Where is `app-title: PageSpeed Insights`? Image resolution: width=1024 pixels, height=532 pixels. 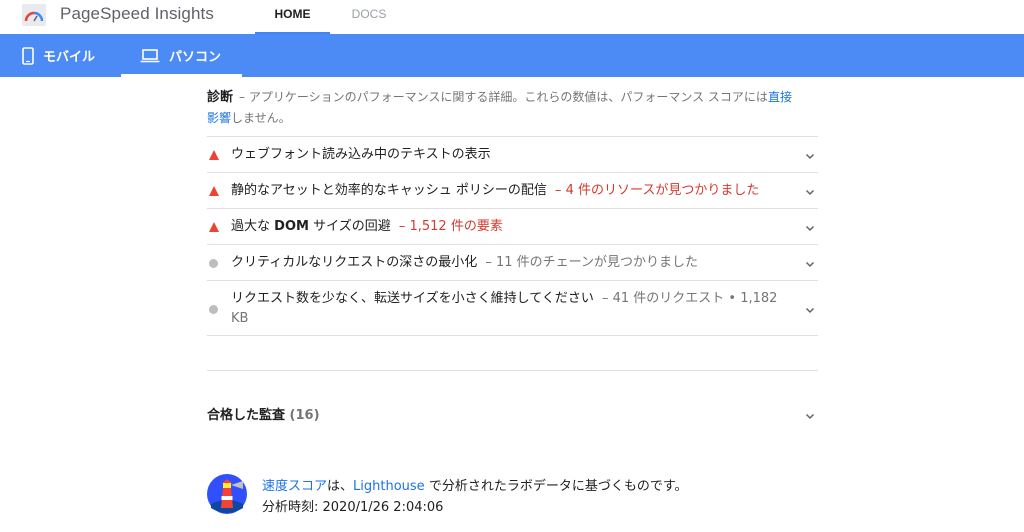
app-title: PageSpeed Insights is located at coordinates (137, 14).